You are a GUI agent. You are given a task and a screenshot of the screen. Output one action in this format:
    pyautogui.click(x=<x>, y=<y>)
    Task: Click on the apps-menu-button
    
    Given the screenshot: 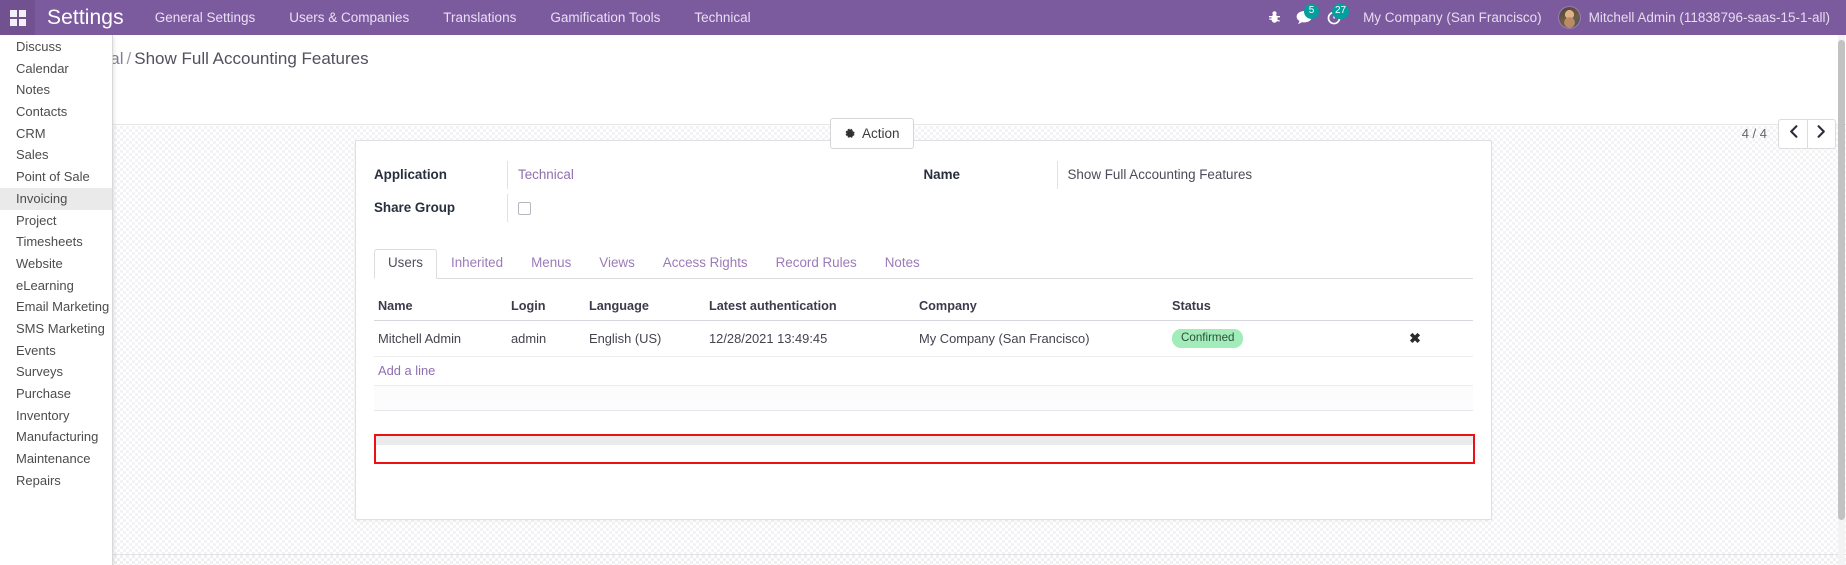 What is the action you would take?
    pyautogui.click(x=17, y=17)
    